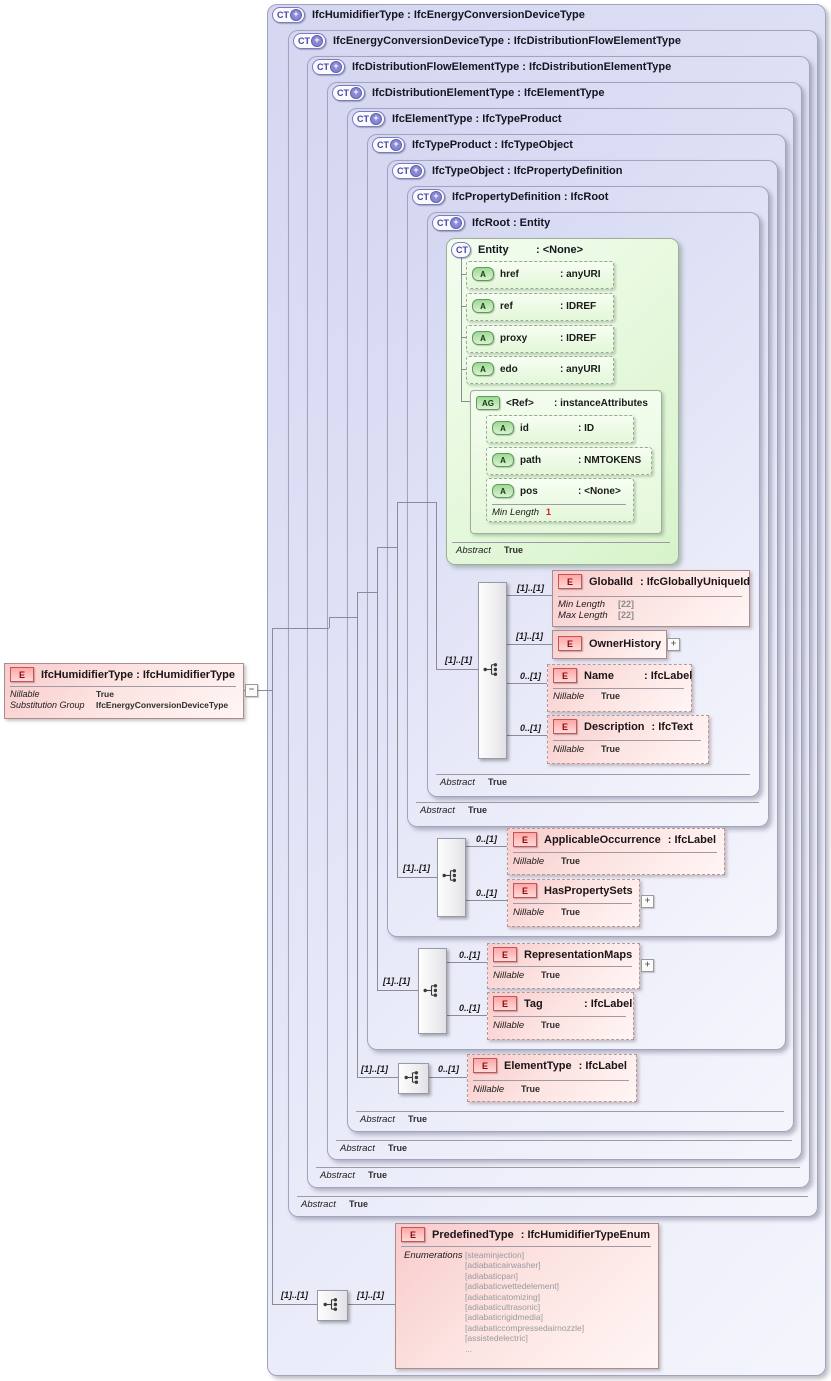 The width and height of the screenshot is (831, 1381). I want to click on enum-value: [adiabaticultrasonic], so click(503, 1307).